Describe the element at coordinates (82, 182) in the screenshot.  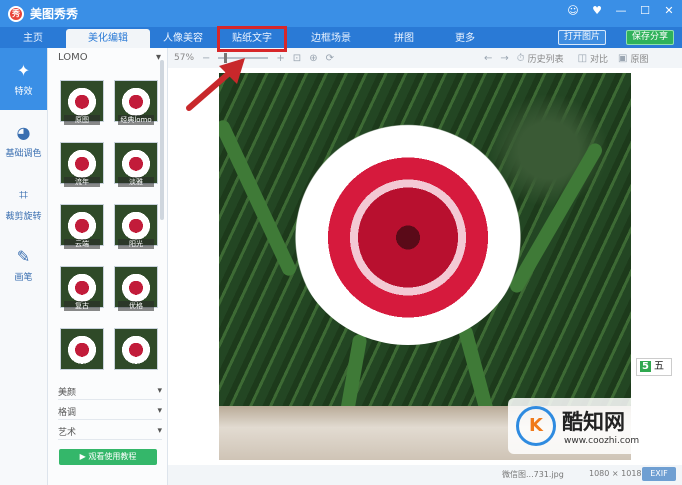
I see `effect-label: 流年` at that location.